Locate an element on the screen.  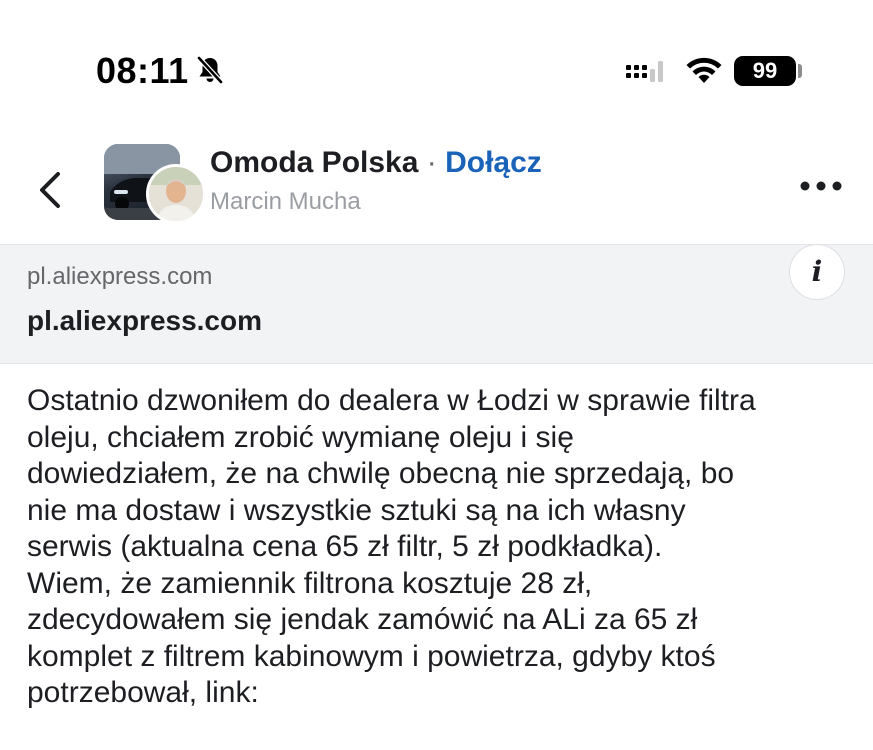
link-domain: pl.aliexpress.com is located at coordinates (120, 276).